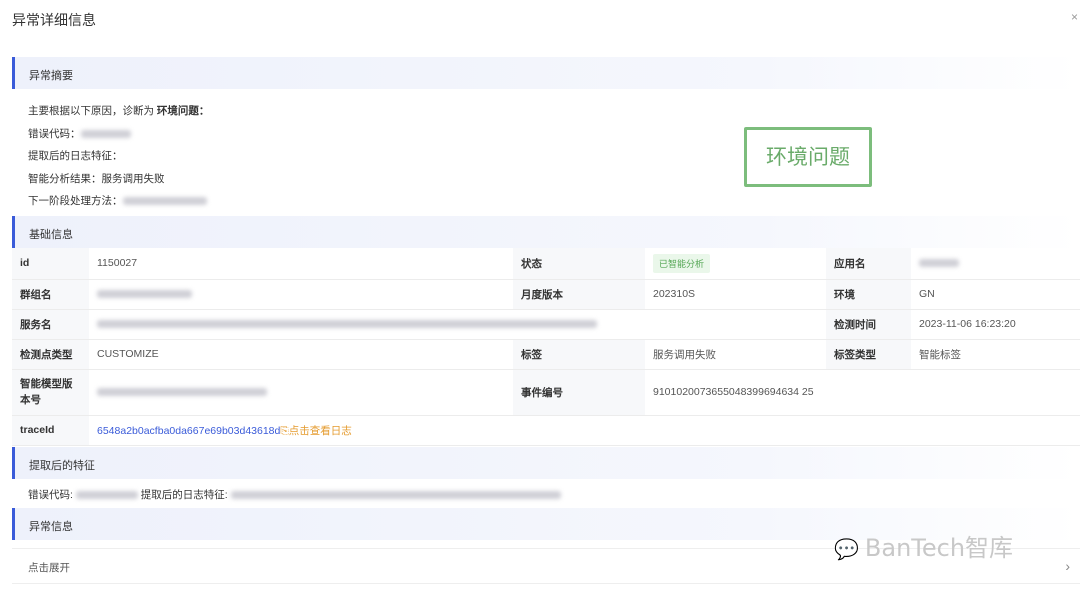 Image resolution: width=1080 pixels, height=592 pixels. Describe the element at coordinates (995, 354) in the screenshot. I see `field-value: 智能标签` at that location.